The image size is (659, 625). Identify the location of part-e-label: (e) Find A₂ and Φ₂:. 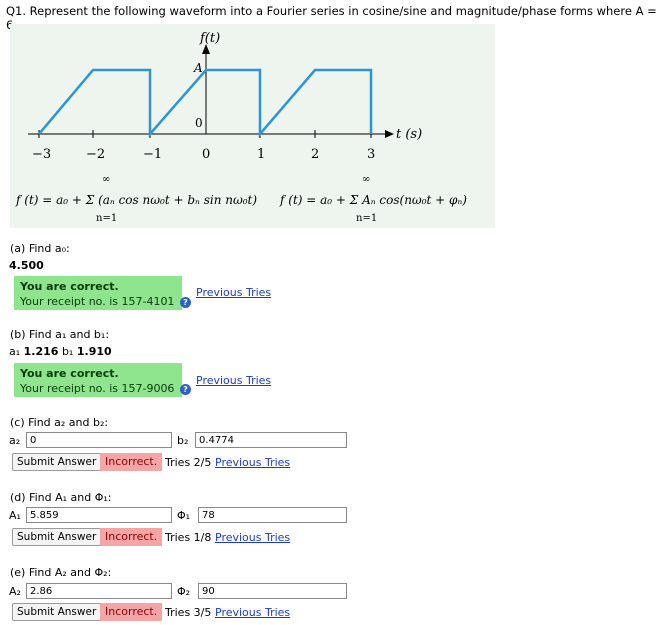
(61, 572).